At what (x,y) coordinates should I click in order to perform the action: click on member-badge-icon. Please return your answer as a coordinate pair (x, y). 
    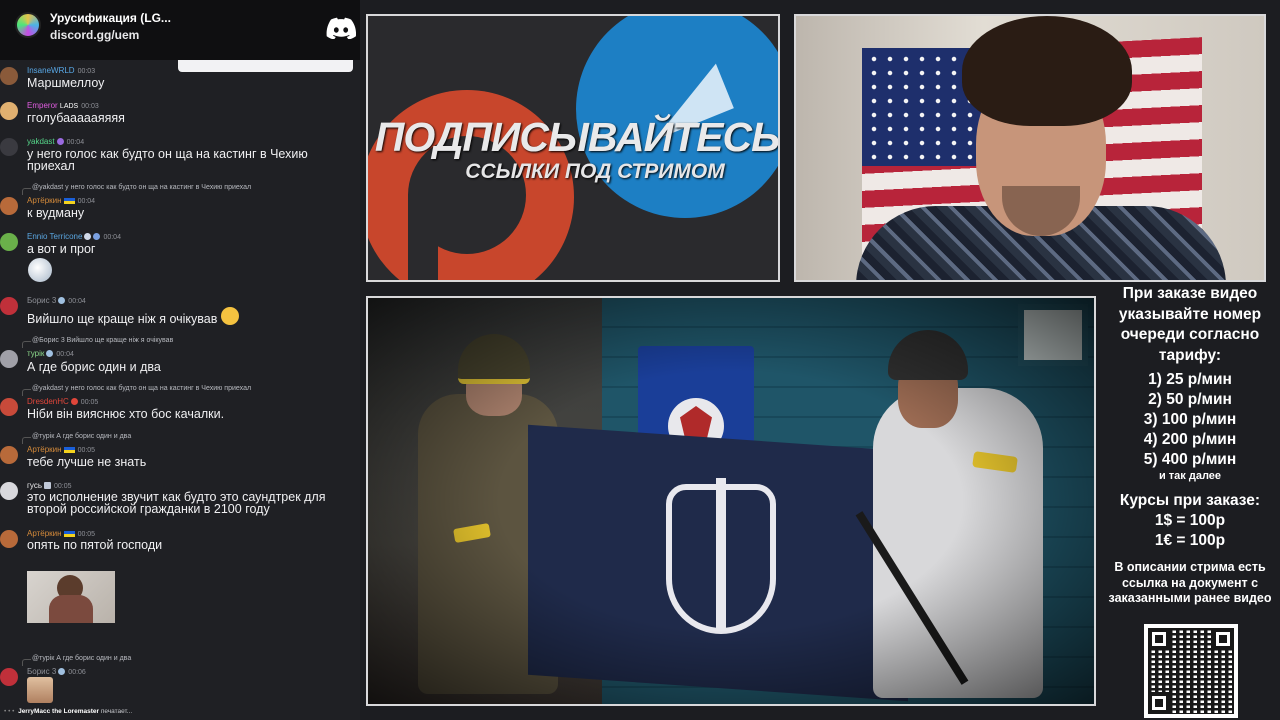
    Looking at the image, I should click on (60, 142).